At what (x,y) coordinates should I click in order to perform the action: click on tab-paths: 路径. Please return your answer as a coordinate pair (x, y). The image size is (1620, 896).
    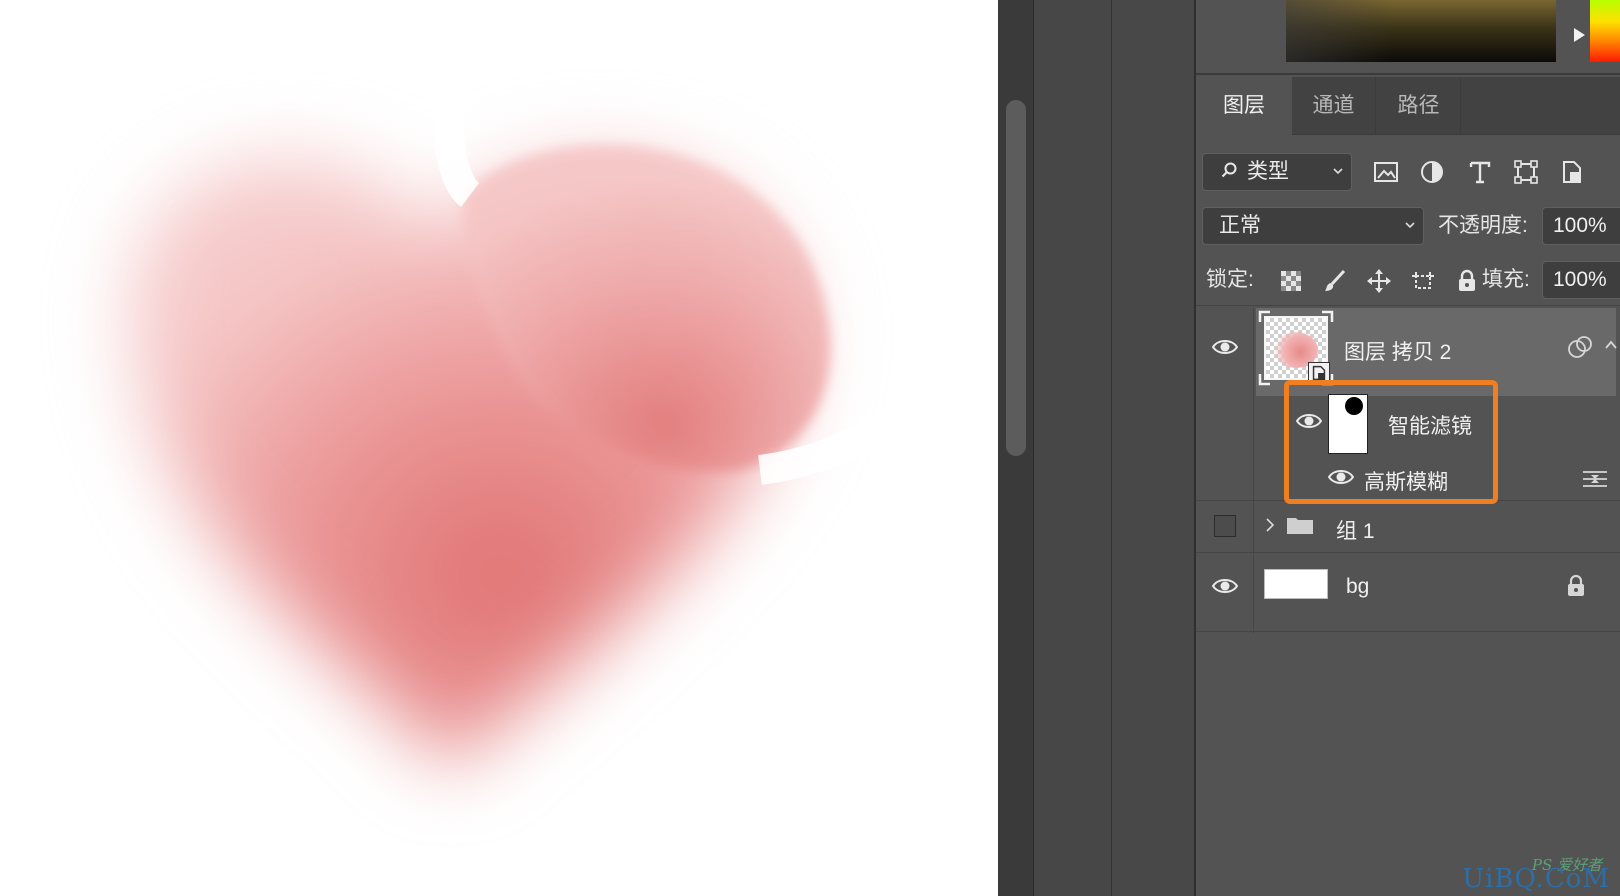
    Looking at the image, I should click on (1419, 106).